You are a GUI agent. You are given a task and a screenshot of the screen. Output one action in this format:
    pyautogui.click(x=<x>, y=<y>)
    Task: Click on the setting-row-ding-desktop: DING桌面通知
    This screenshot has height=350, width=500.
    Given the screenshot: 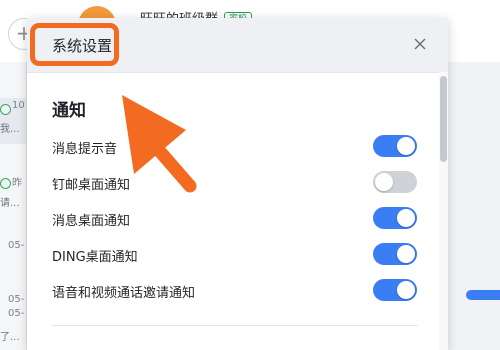 What is the action you would take?
    pyautogui.click(x=235, y=255)
    